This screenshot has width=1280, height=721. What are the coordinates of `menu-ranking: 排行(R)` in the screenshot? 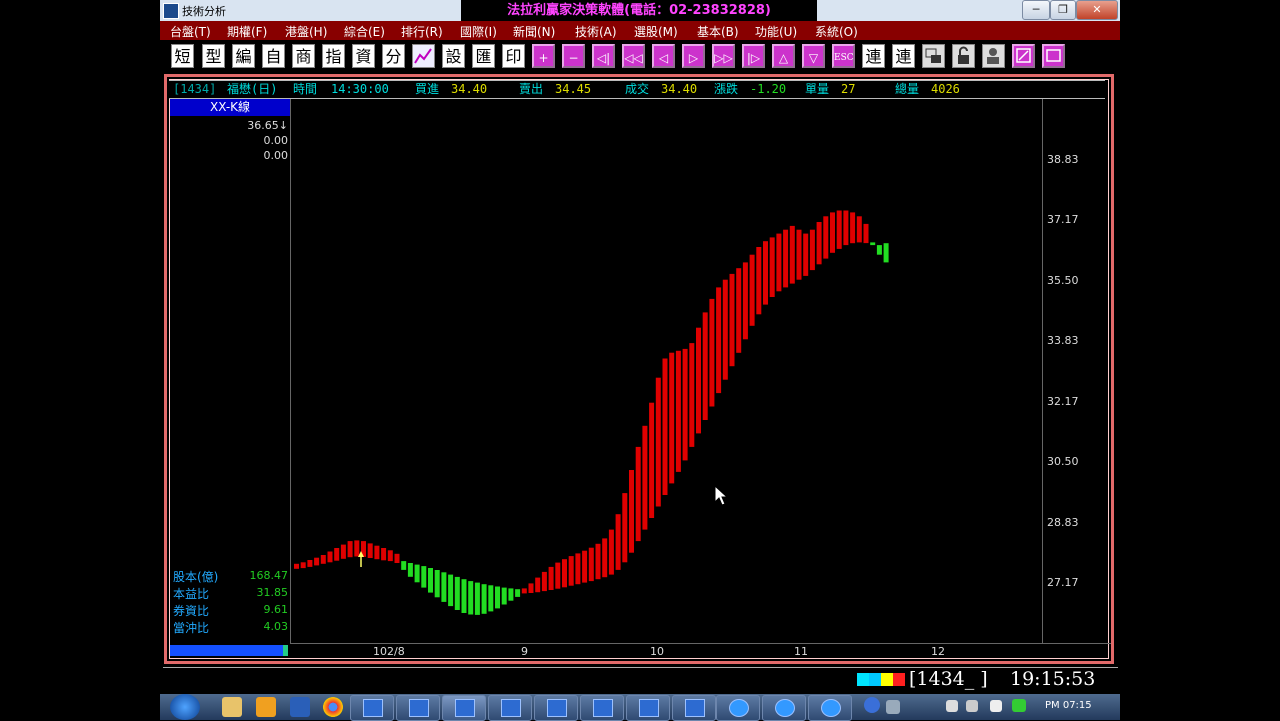 It's located at (422, 31).